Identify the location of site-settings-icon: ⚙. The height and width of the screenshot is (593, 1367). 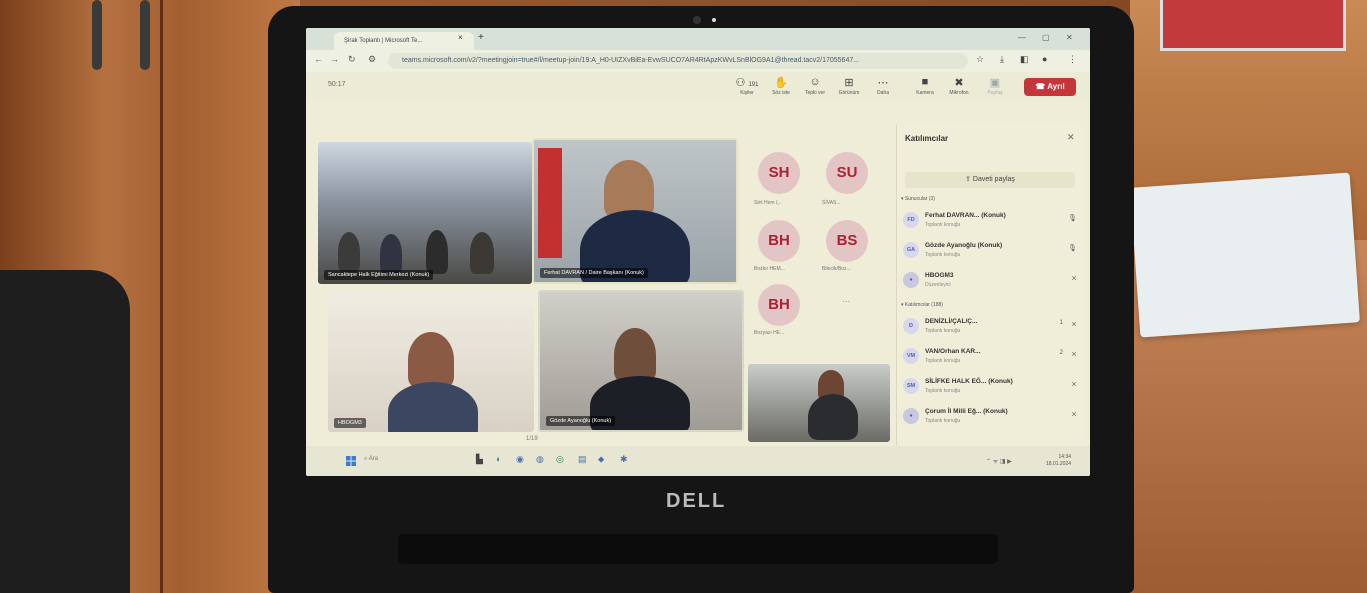
(372, 59).